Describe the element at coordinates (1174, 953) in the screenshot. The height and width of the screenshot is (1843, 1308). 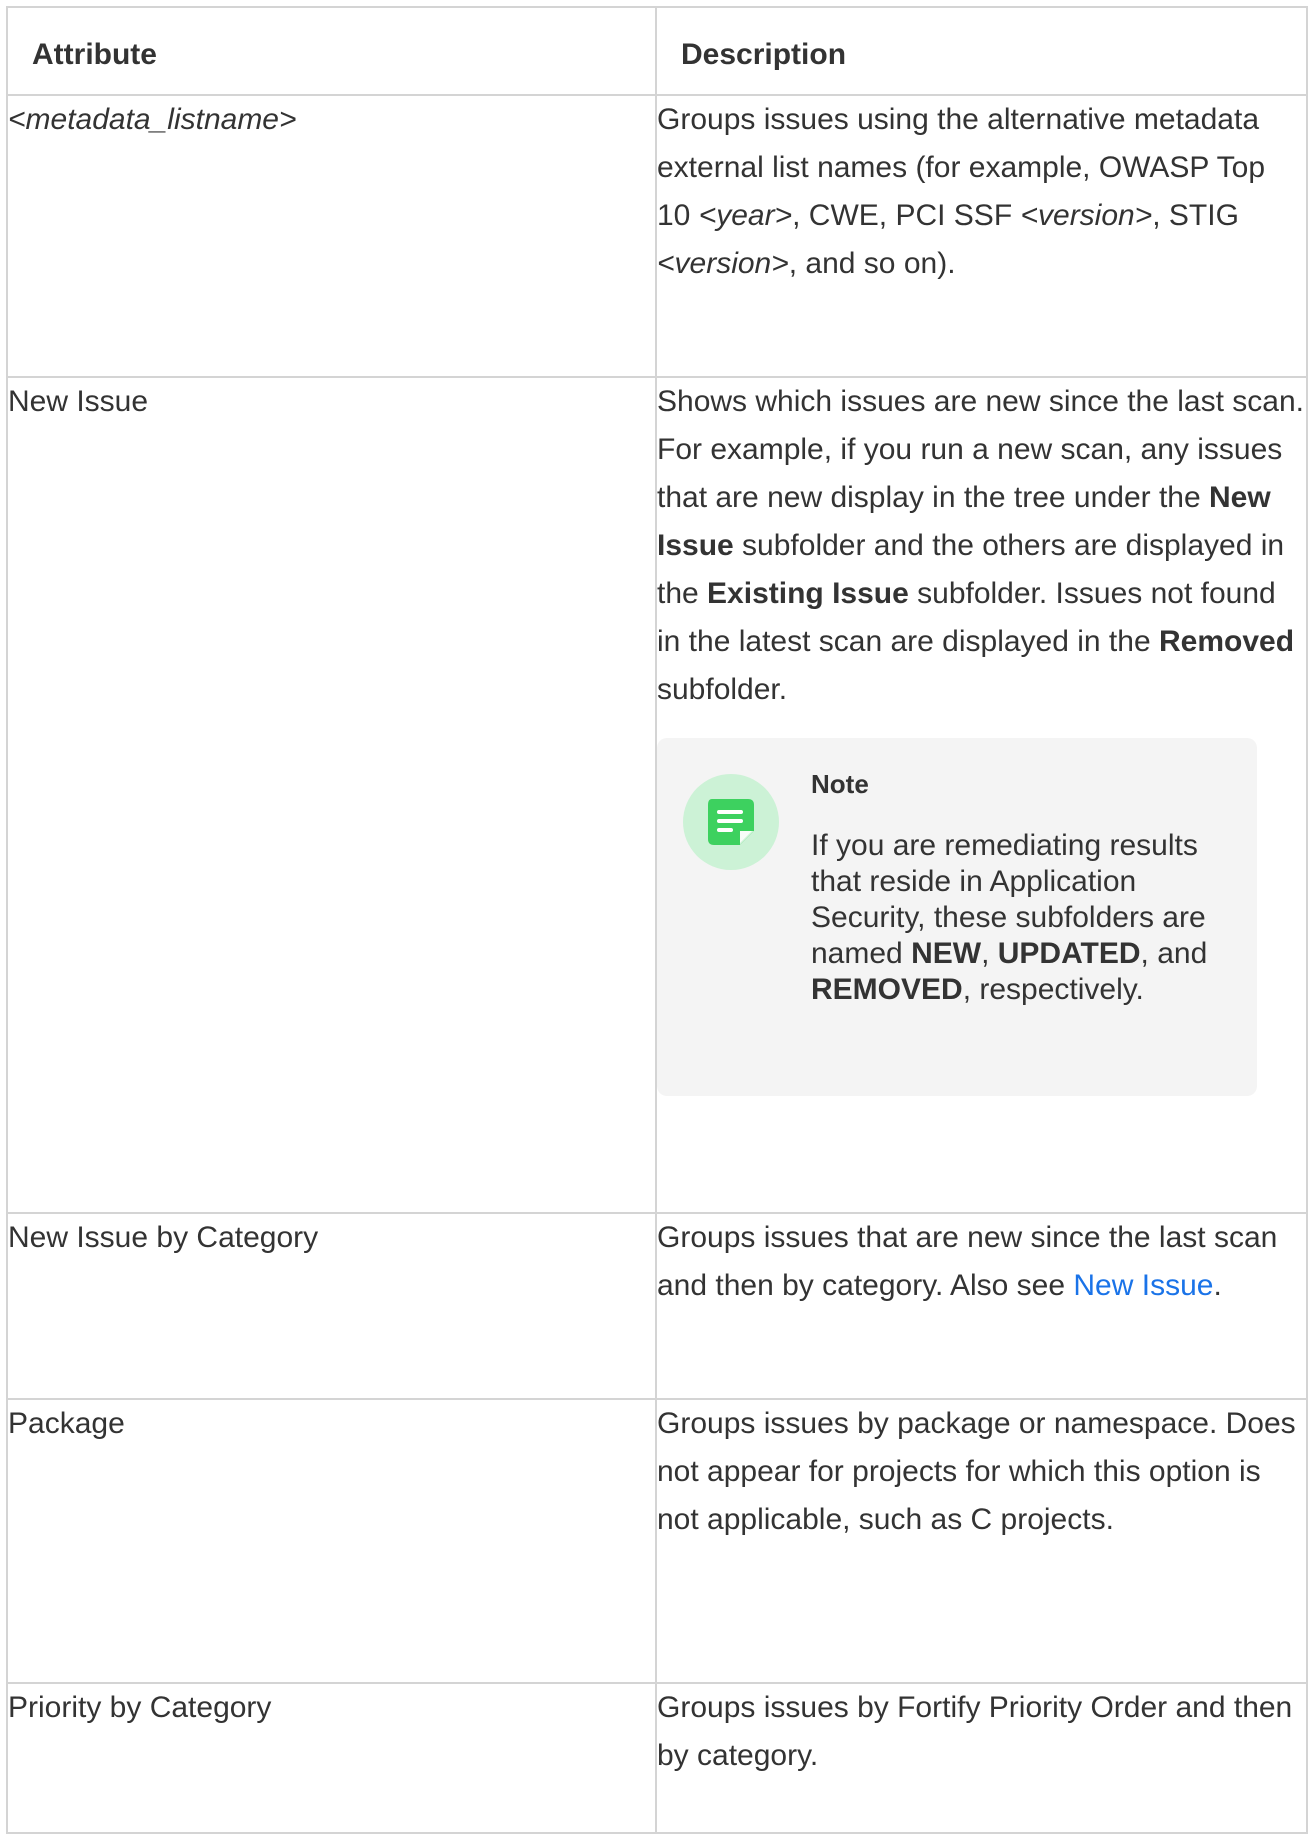
I see `note-text: , and` at that location.